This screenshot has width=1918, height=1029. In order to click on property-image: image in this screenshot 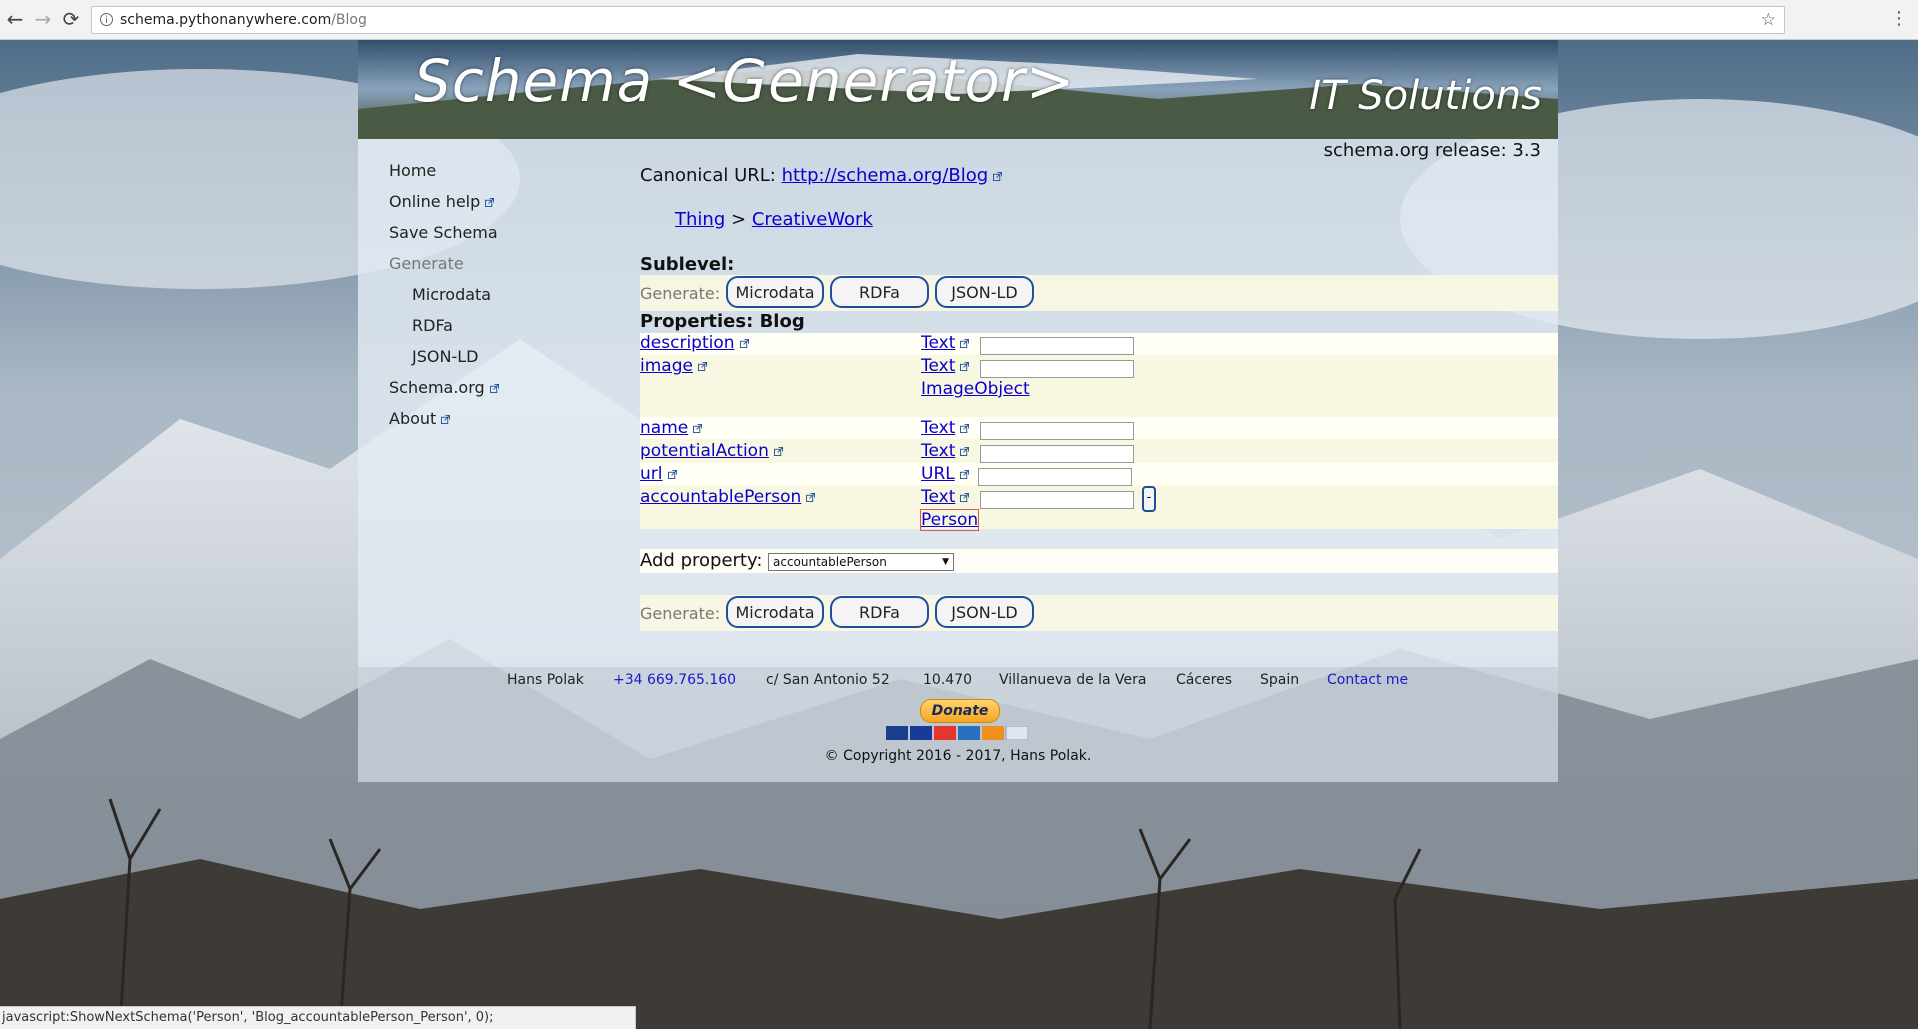, I will do `click(673, 366)`.